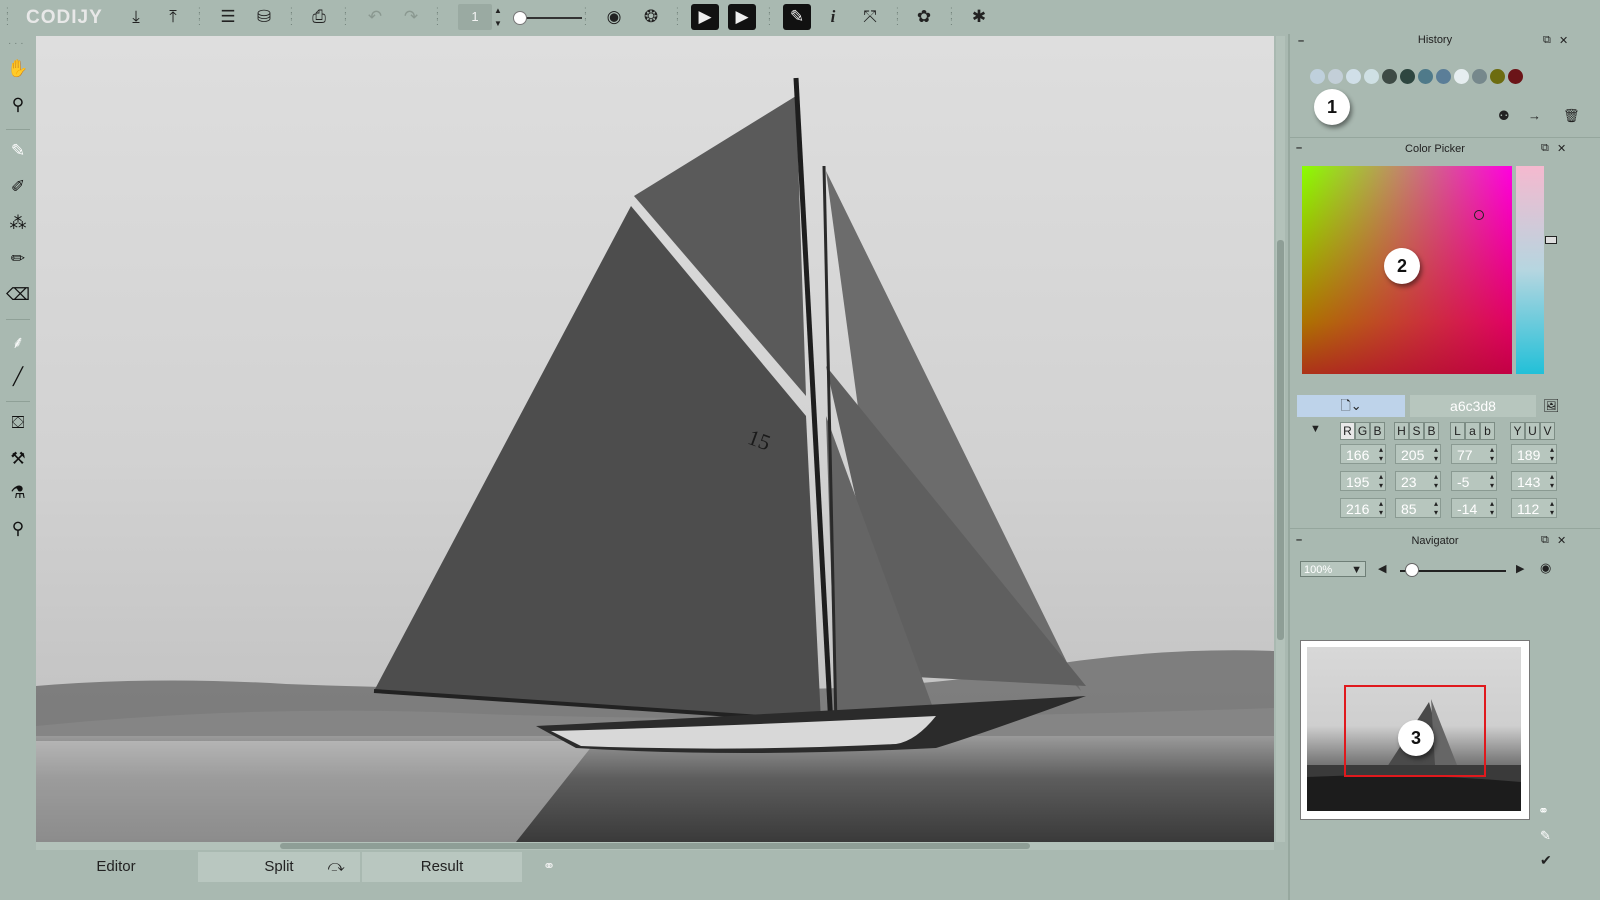 Image resolution: width=1600 pixels, height=900 pixels. Describe the element at coordinates (1543, 811) in the screenshot. I see `link-icon: ⚭` at that location.